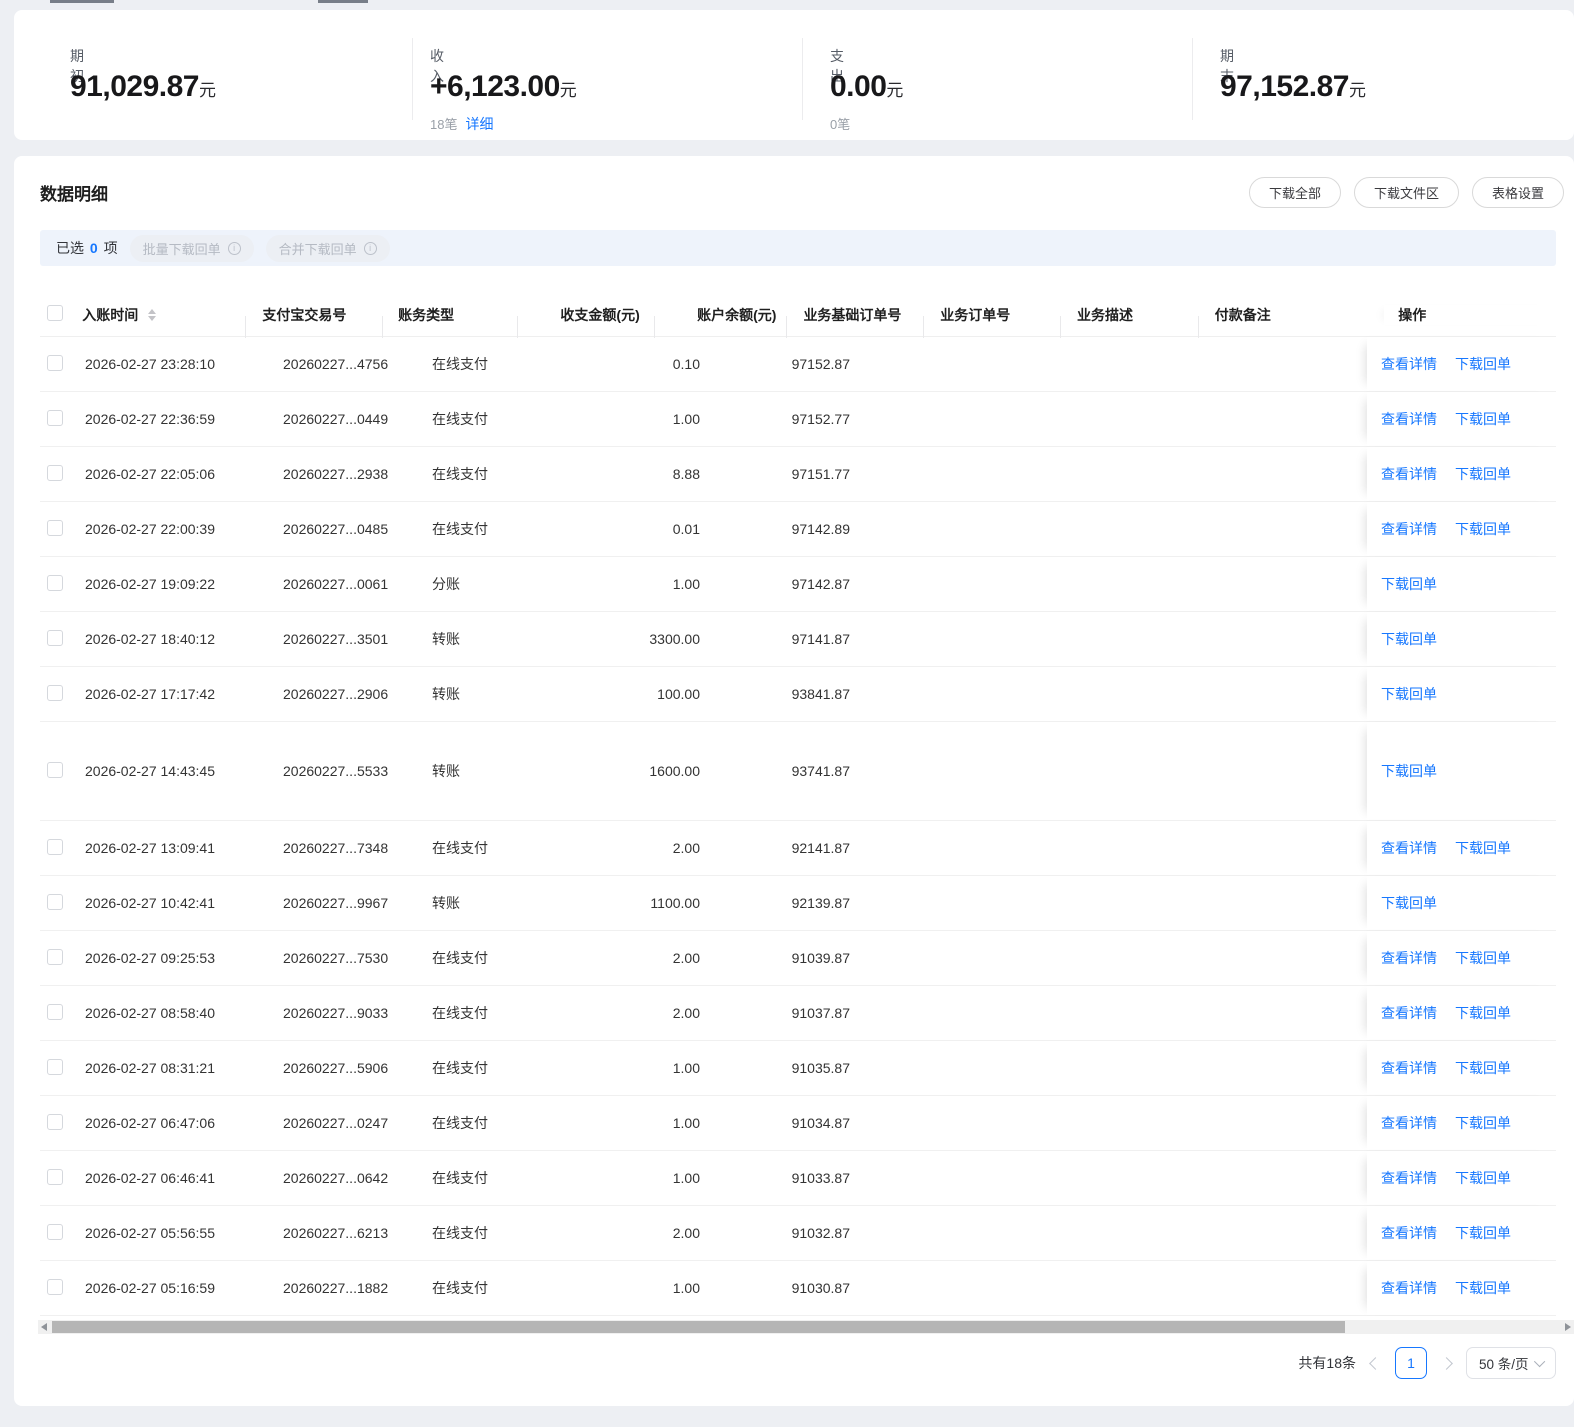  What do you see at coordinates (327, 248) in the screenshot?
I see `merge-download-button: 合并下载回单 i` at bounding box center [327, 248].